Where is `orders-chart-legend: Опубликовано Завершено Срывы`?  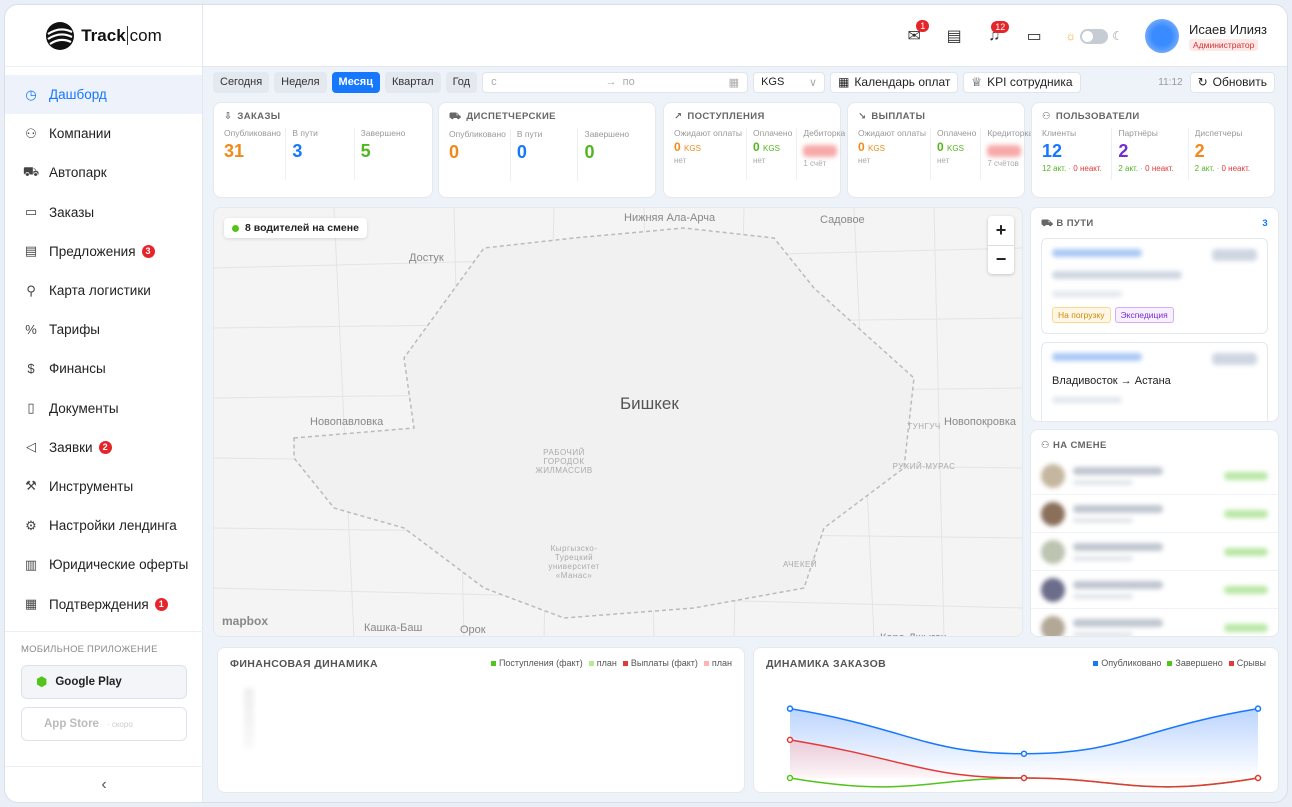
orders-chart-legend: Опубликовано Завершено Срывы is located at coordinates (1179, 664).